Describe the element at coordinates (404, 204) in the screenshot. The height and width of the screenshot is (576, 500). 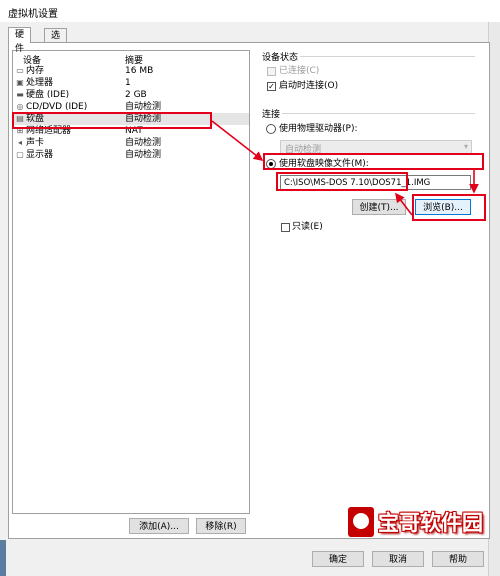
I see `arrow-to-path` at that location.